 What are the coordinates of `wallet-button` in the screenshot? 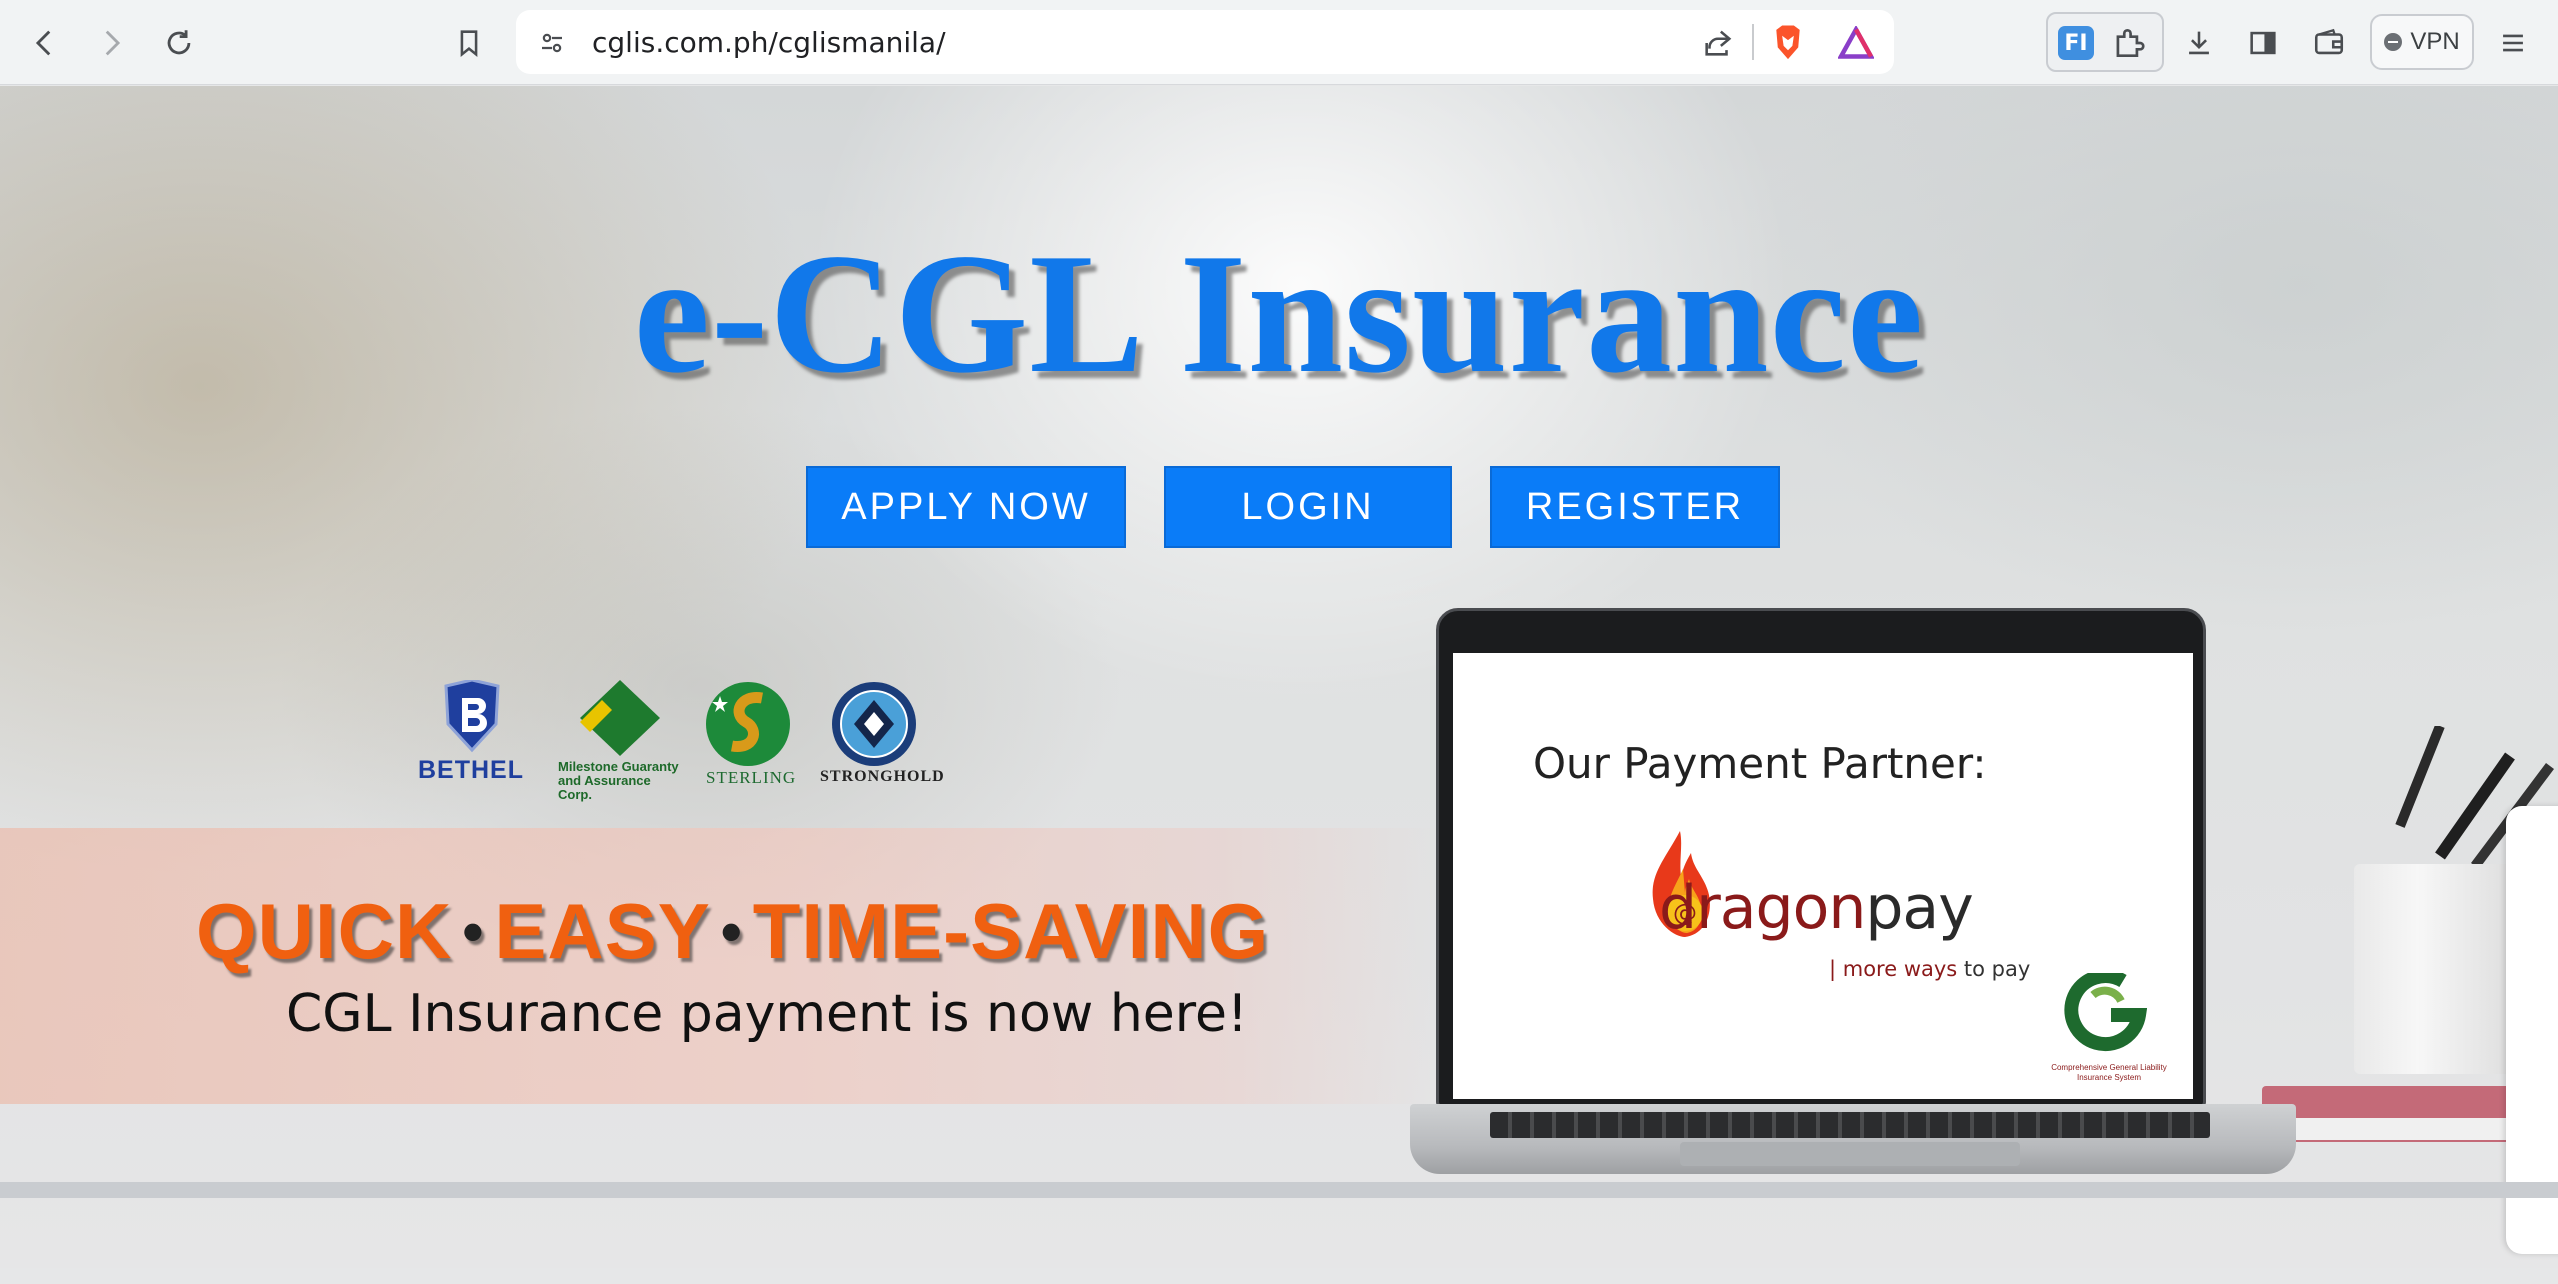 It's located at (2329, 43).